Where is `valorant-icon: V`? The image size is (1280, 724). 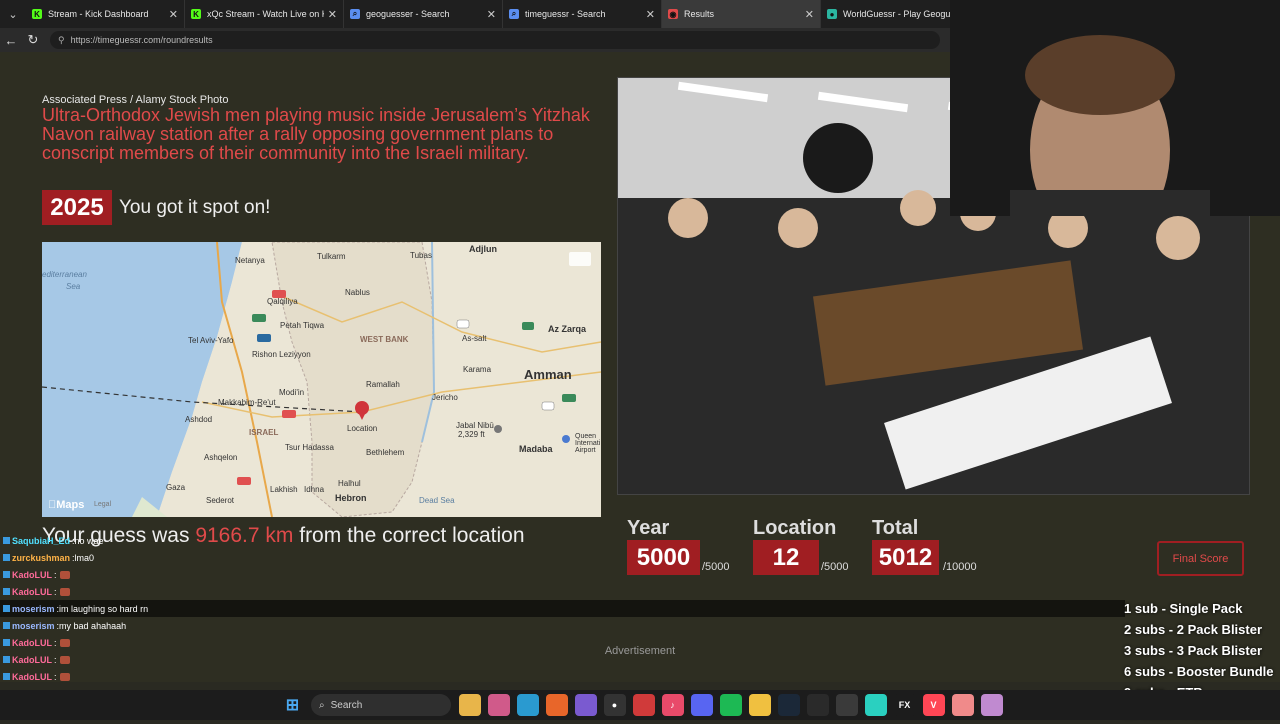 valorant-icon: V is located at coordinates (933, 705).